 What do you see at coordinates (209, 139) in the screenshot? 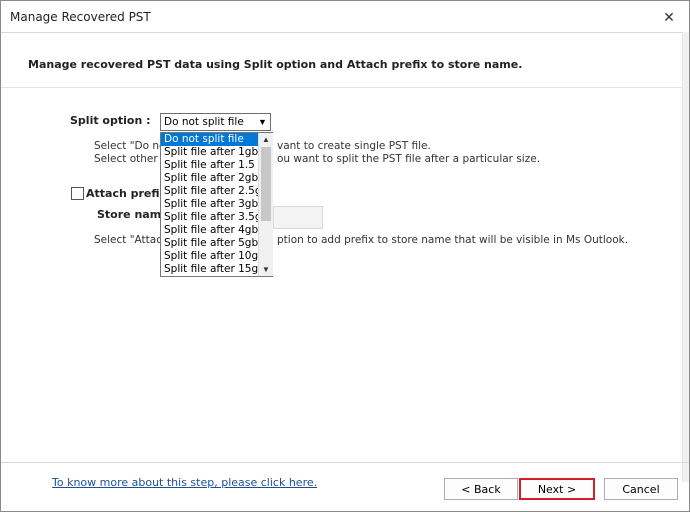
I see `dropdown-option: Do not split file` at bounding box center [209, 139].